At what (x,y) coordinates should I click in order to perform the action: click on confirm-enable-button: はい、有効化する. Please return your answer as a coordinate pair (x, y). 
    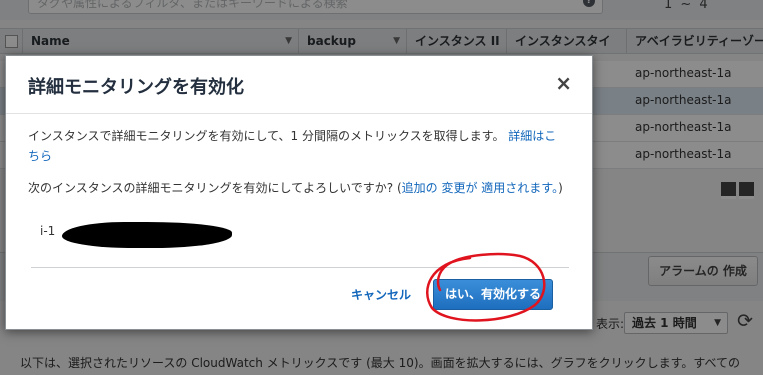
    Looking at the image, I should click on (493, 294).